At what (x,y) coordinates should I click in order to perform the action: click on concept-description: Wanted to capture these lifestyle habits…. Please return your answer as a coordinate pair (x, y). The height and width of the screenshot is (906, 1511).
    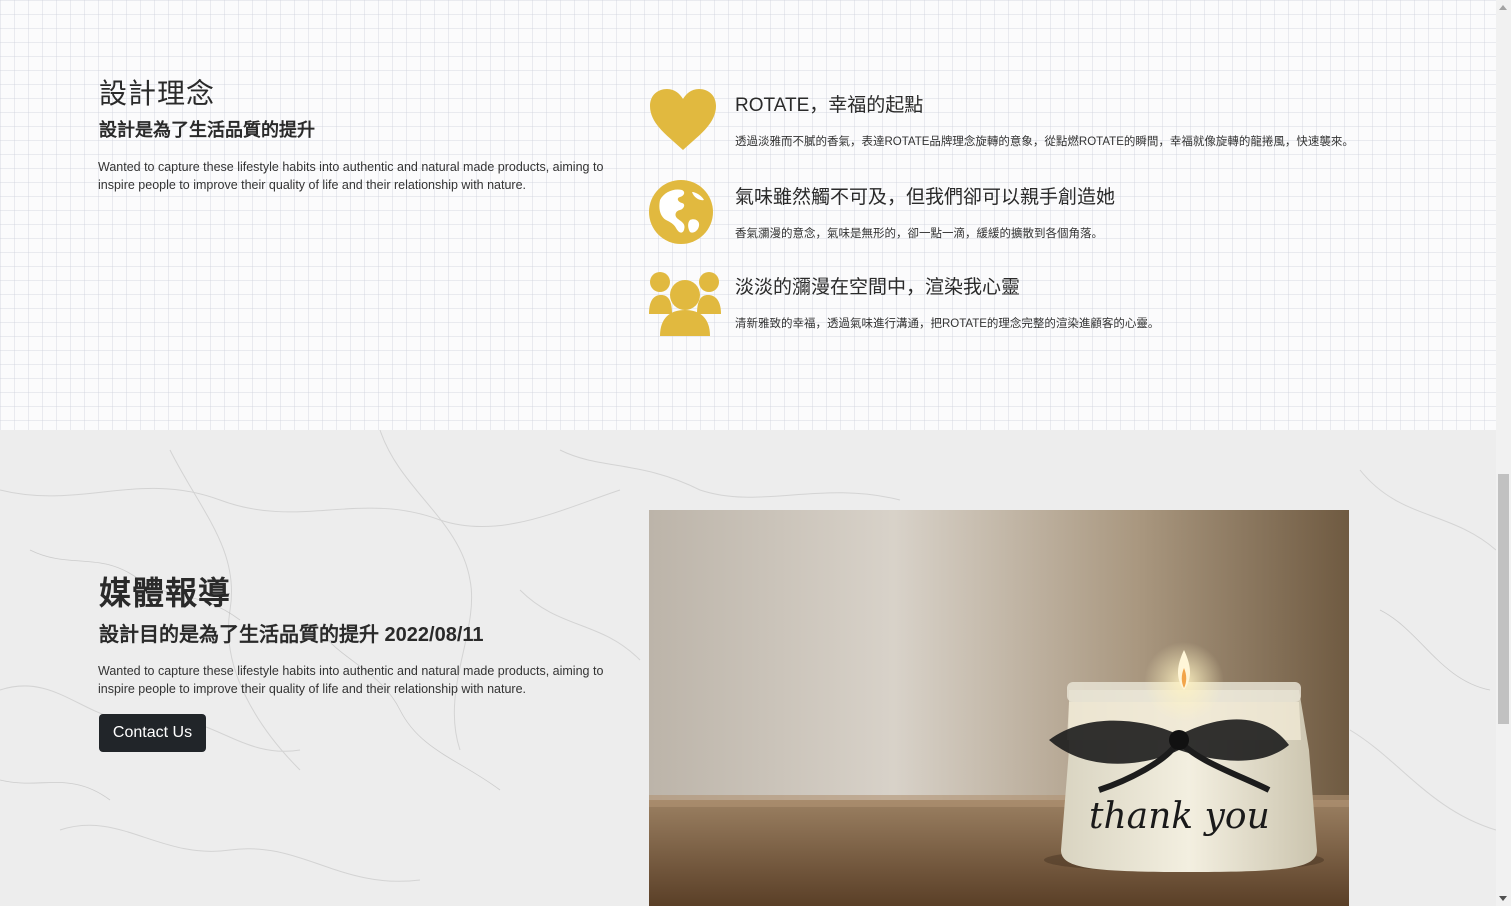
    Looking at the image, I should click on (351, 176).